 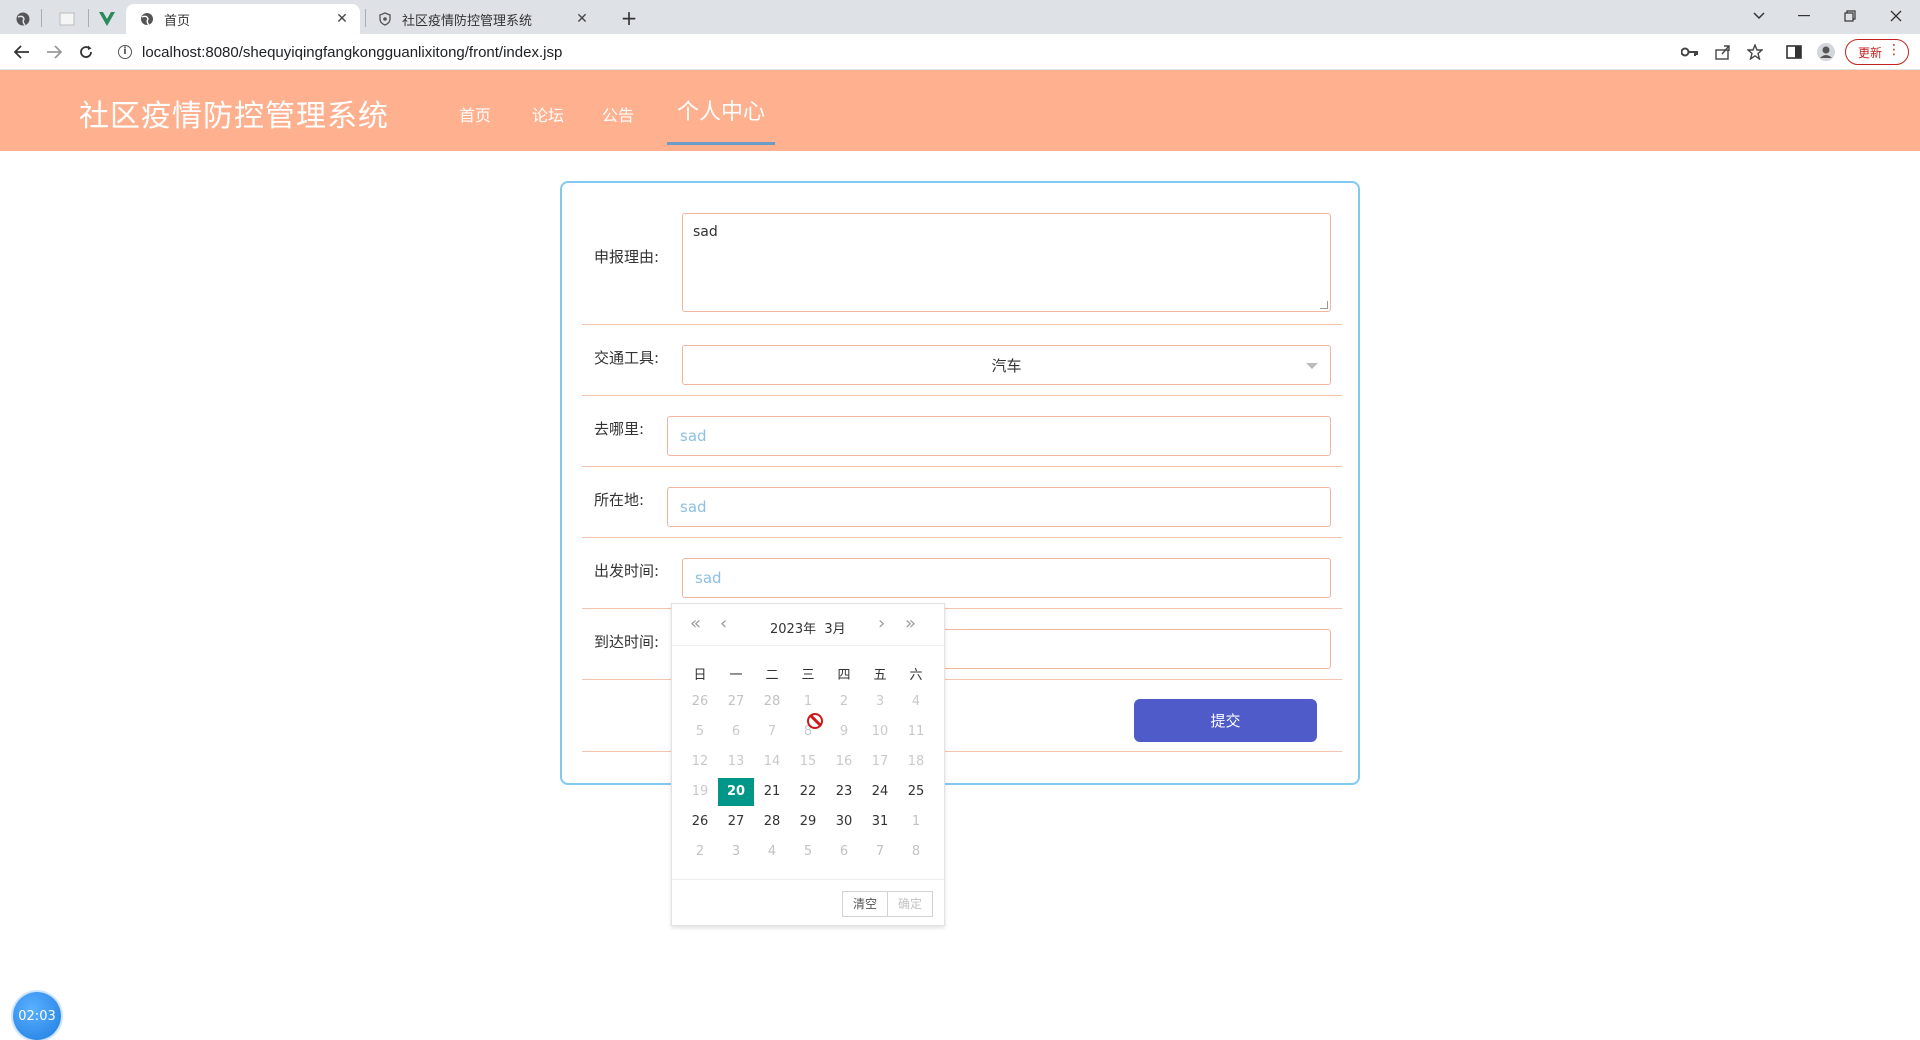 I want to click on form-row-reason: 申报理由: sad, so click(x=962, y=254).